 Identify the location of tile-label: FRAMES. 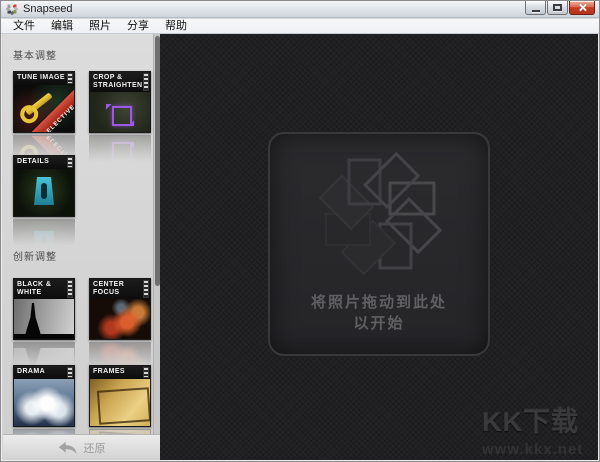
(109, 371).